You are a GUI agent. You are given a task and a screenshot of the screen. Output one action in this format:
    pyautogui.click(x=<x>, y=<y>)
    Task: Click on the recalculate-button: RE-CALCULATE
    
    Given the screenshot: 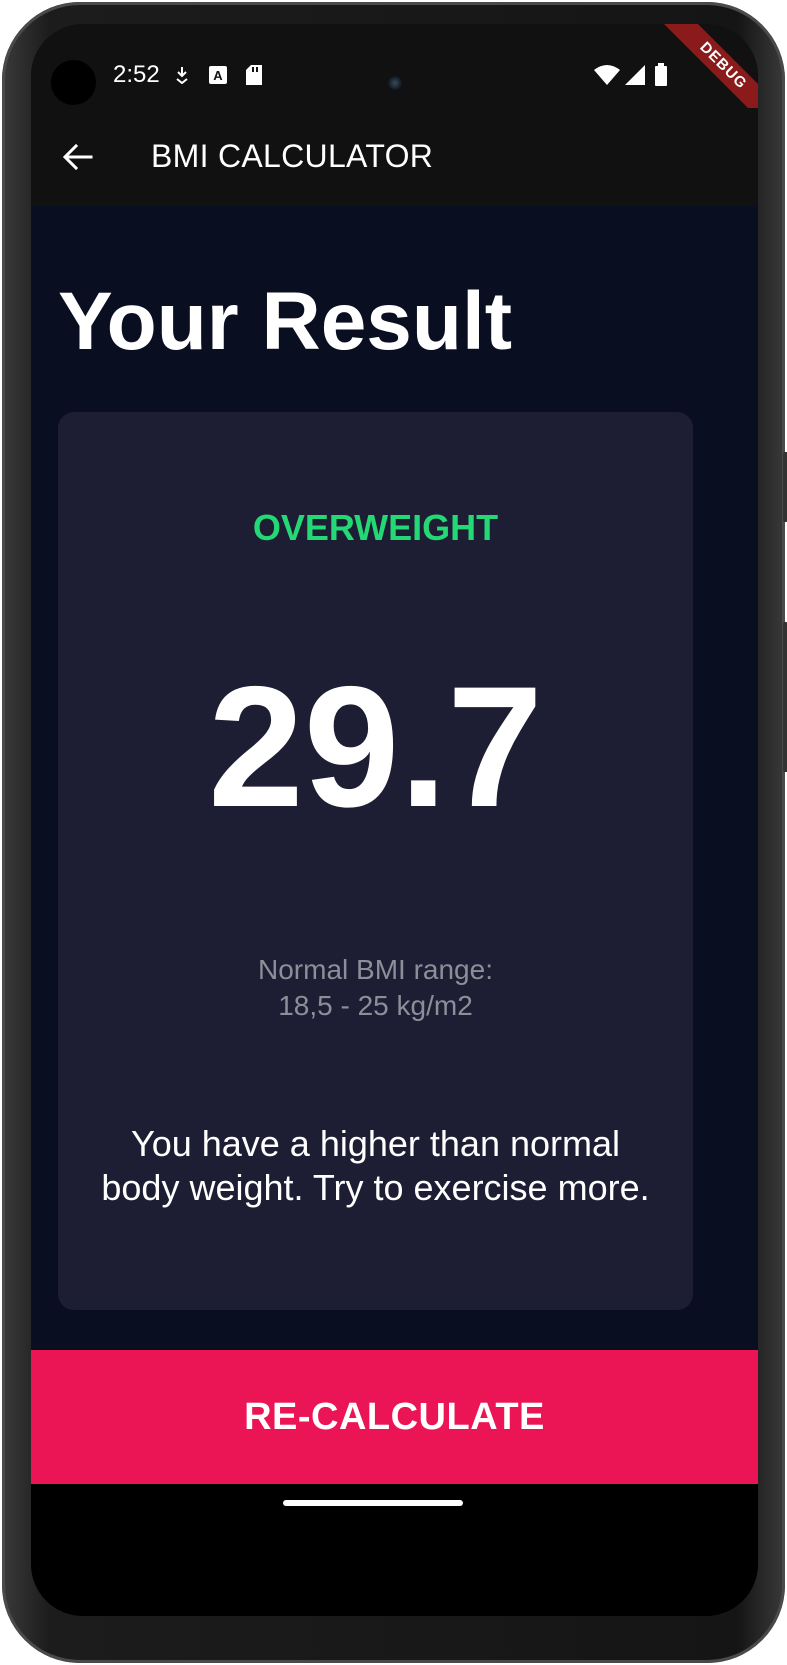 What is the action you would take?
    pyautogui.click(x=394, y=1417)
    